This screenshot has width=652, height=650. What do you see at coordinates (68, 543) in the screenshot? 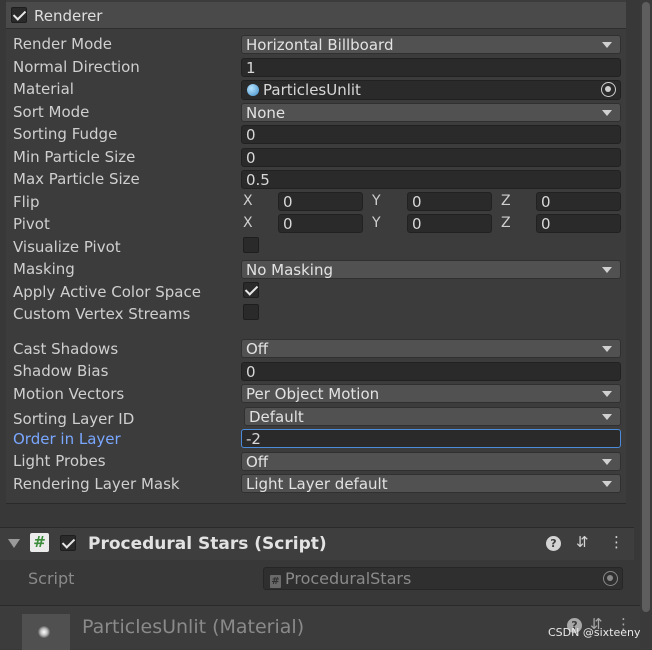
I see `script-enabled-checkbox` at bounding box center [68, 543].